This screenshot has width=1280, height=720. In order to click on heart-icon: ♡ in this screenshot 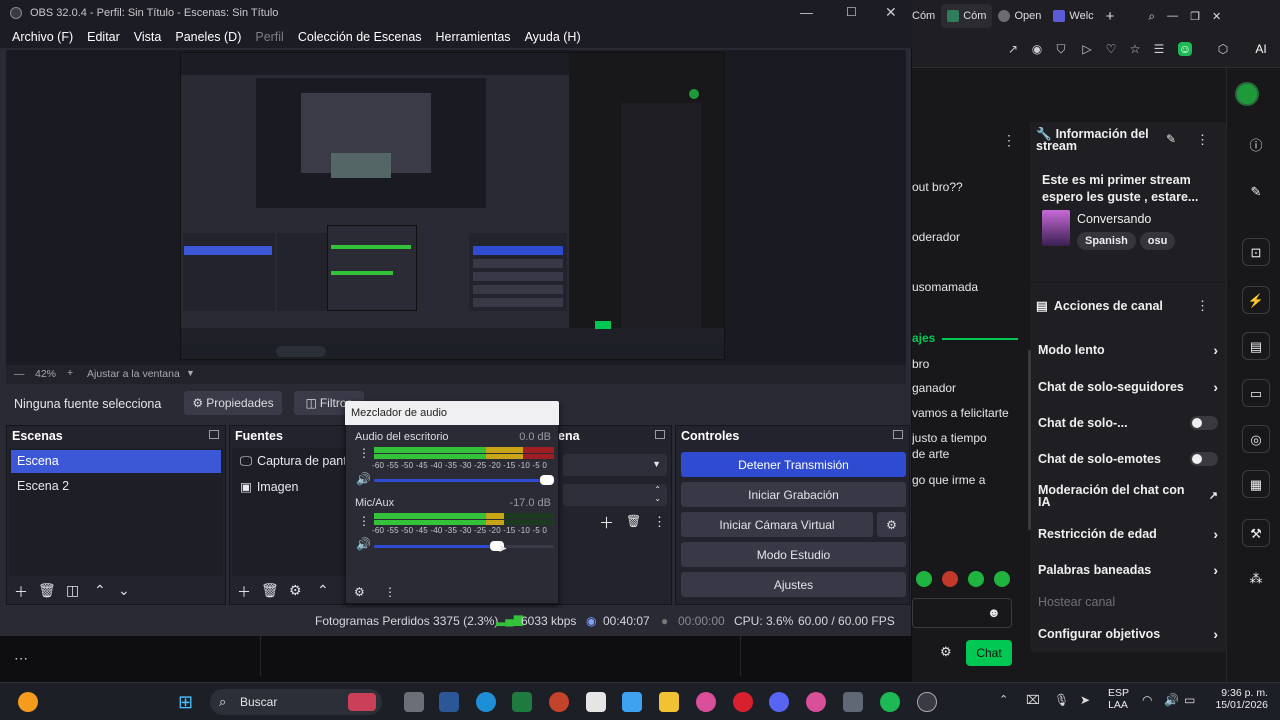, I will do `click(1111, 49)`.